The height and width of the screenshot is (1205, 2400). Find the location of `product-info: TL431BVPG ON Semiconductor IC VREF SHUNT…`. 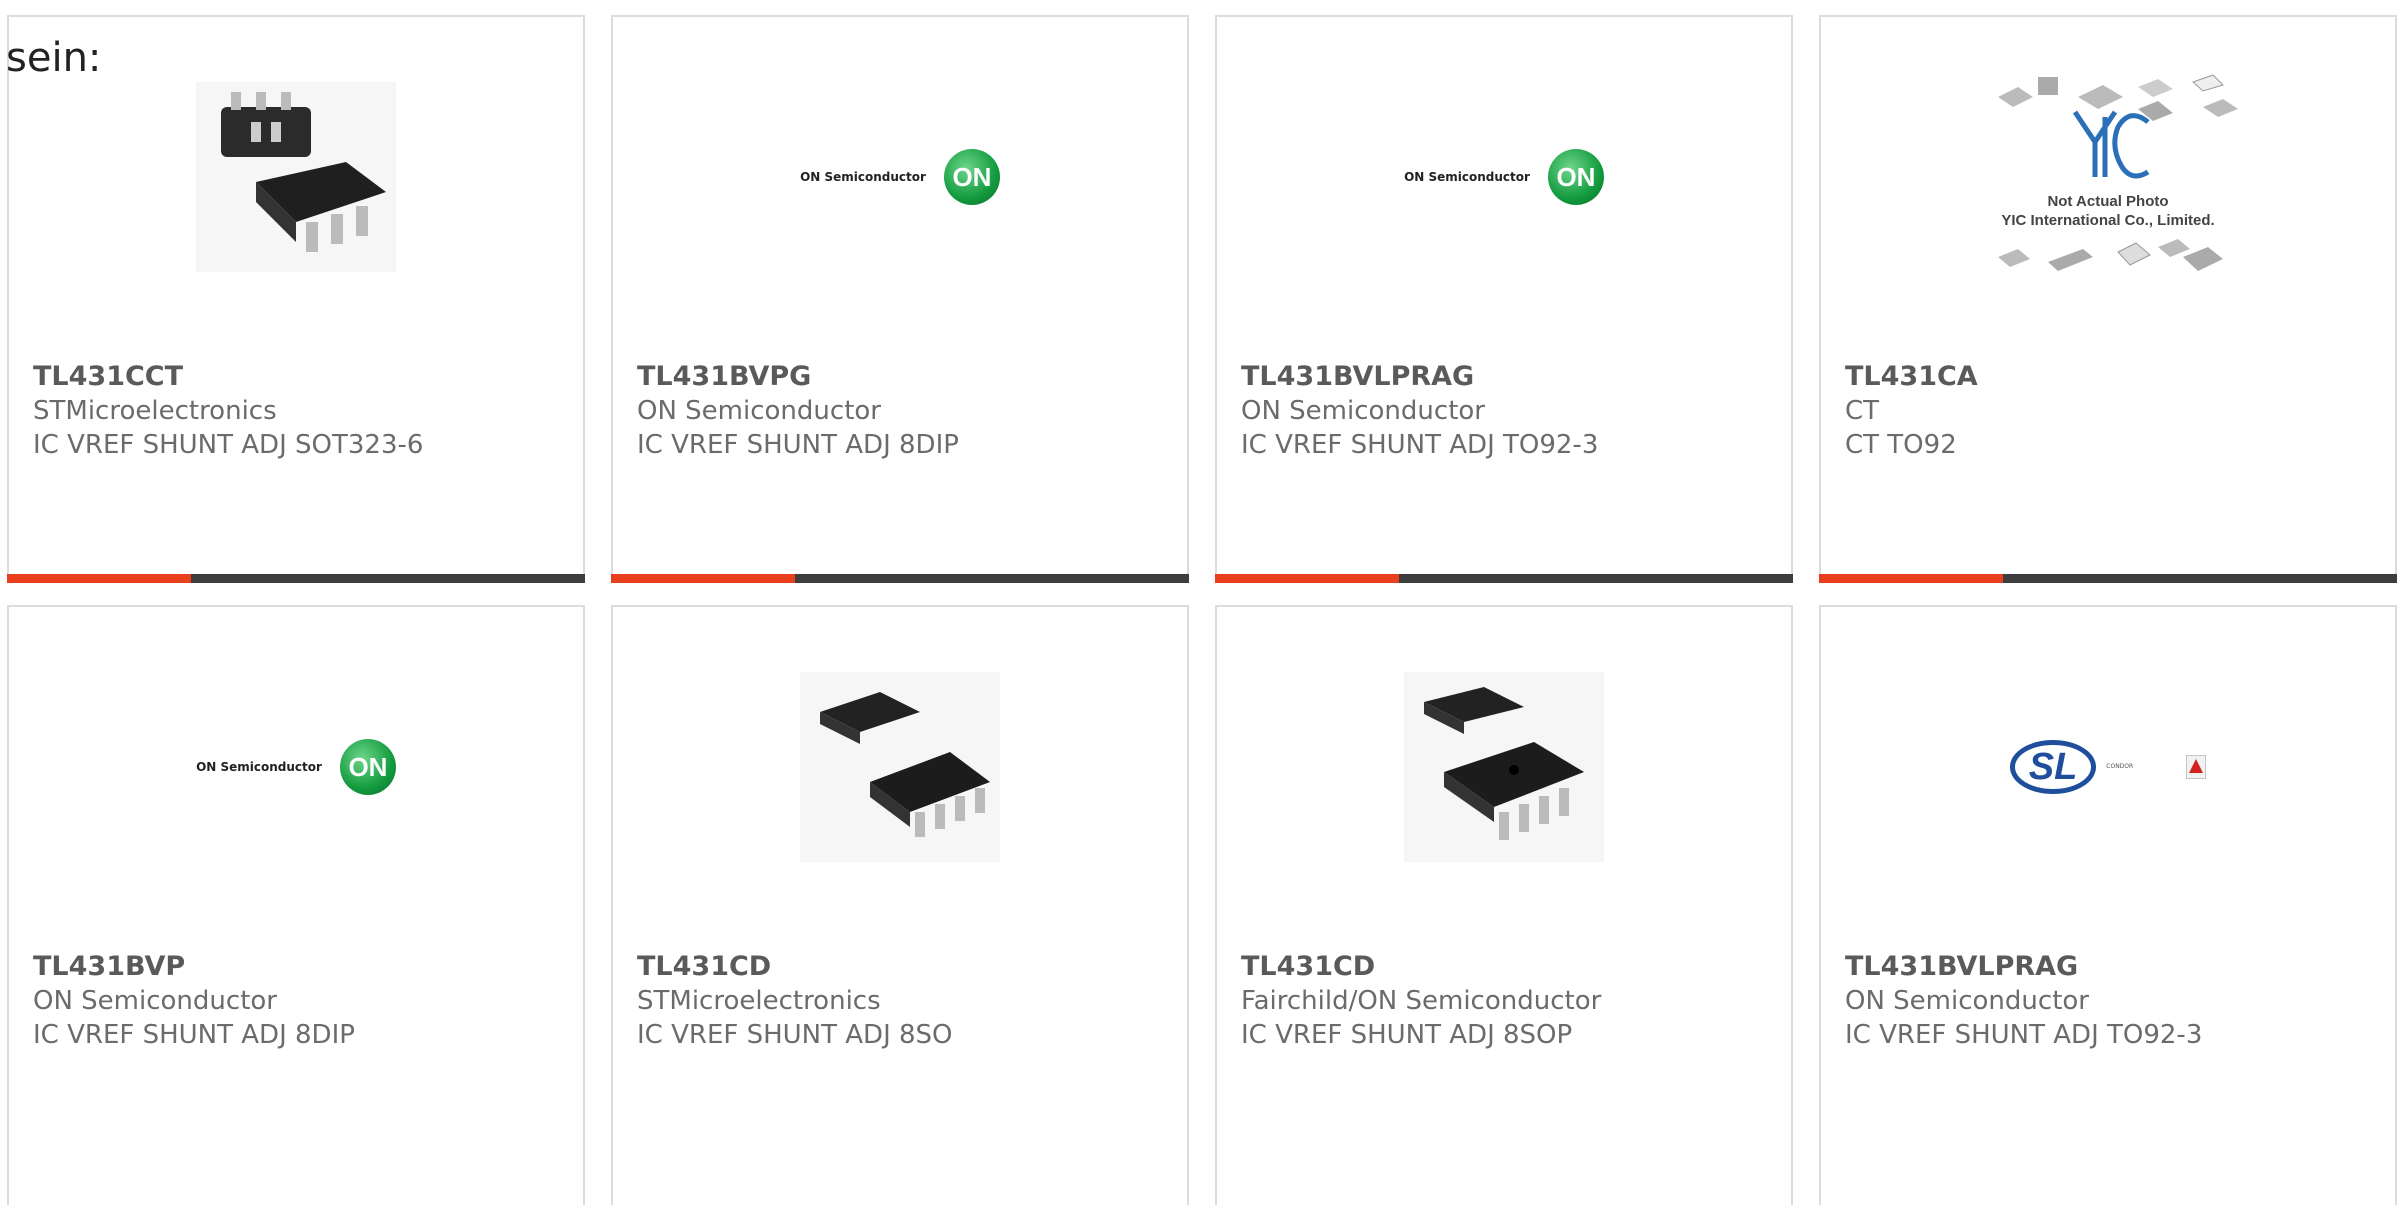

product-info: TL431BVPG ON Semiconductor IC VREF SHUNT… is located at coordinates (902, 411).